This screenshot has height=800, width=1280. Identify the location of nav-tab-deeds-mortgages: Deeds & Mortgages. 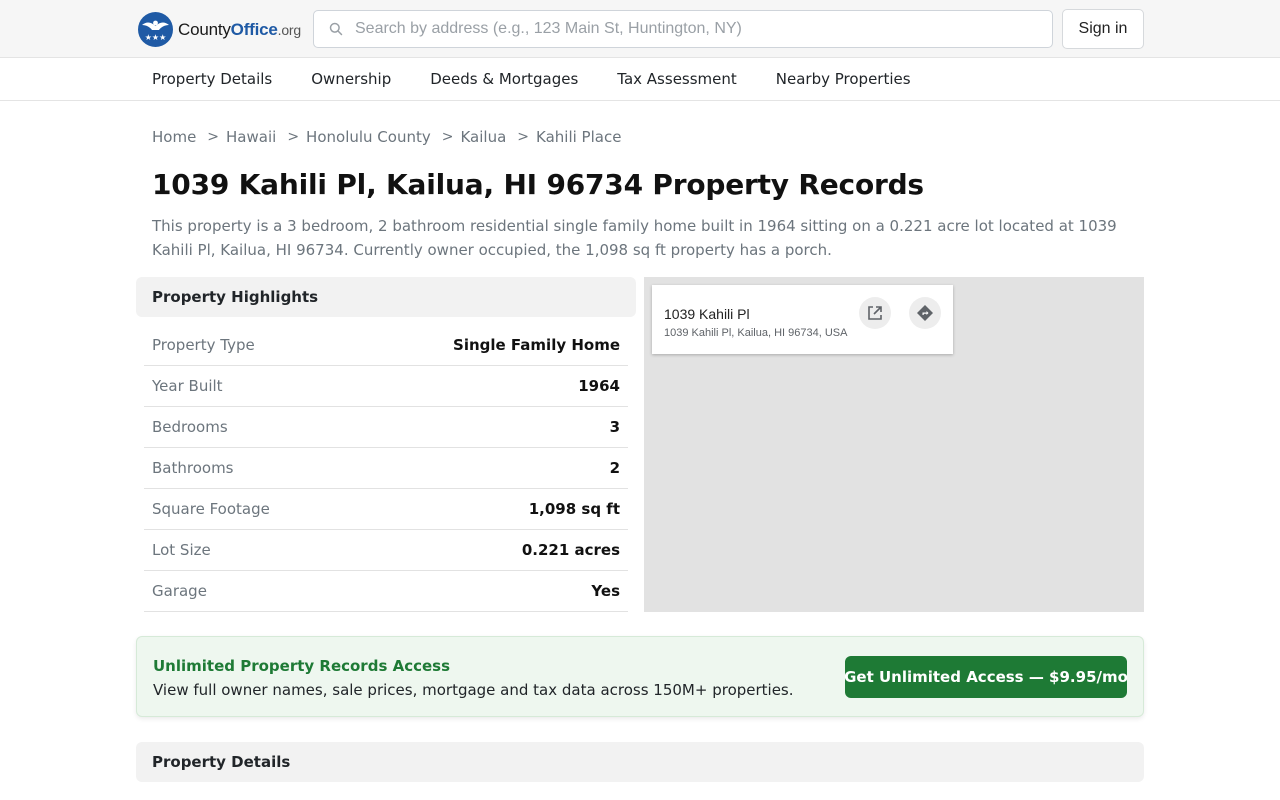
(504, 79).